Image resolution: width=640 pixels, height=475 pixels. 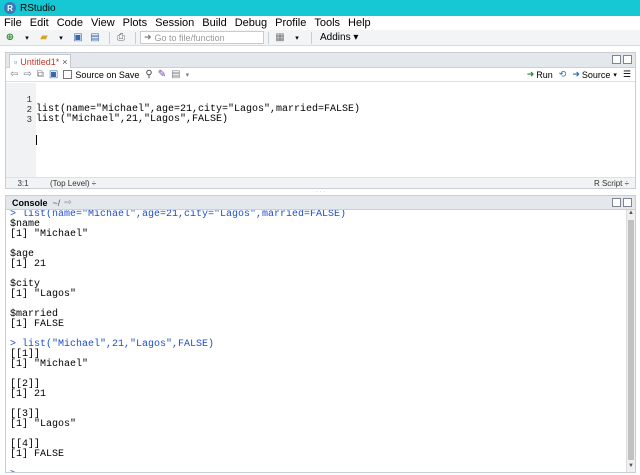 I want to click on rerun-button: ⟲, so click(x=563, y=74).